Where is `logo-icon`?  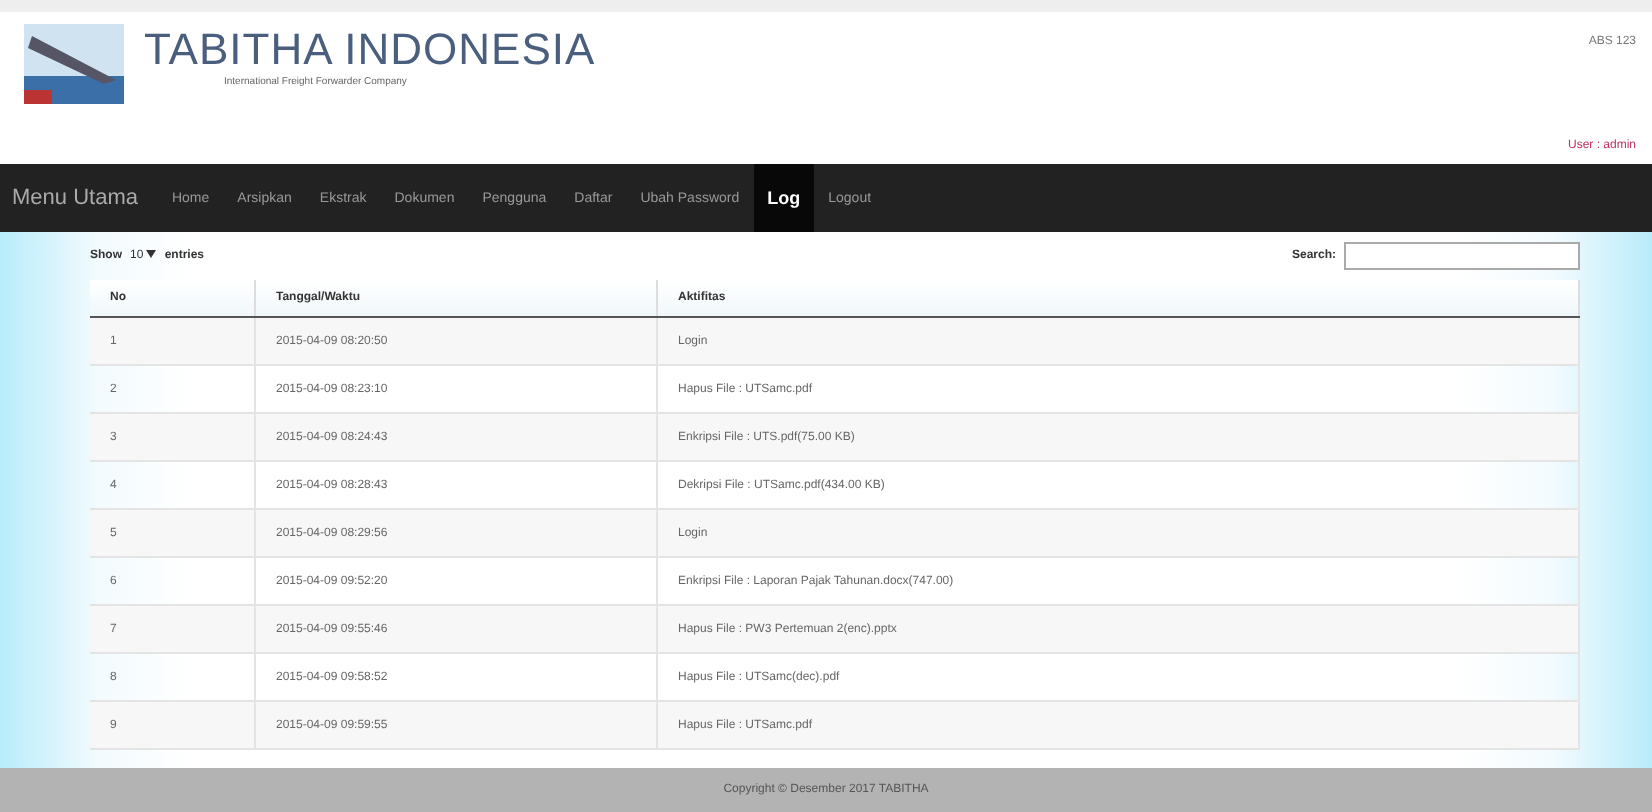 logo-icon is located at coordinates (74, 64).